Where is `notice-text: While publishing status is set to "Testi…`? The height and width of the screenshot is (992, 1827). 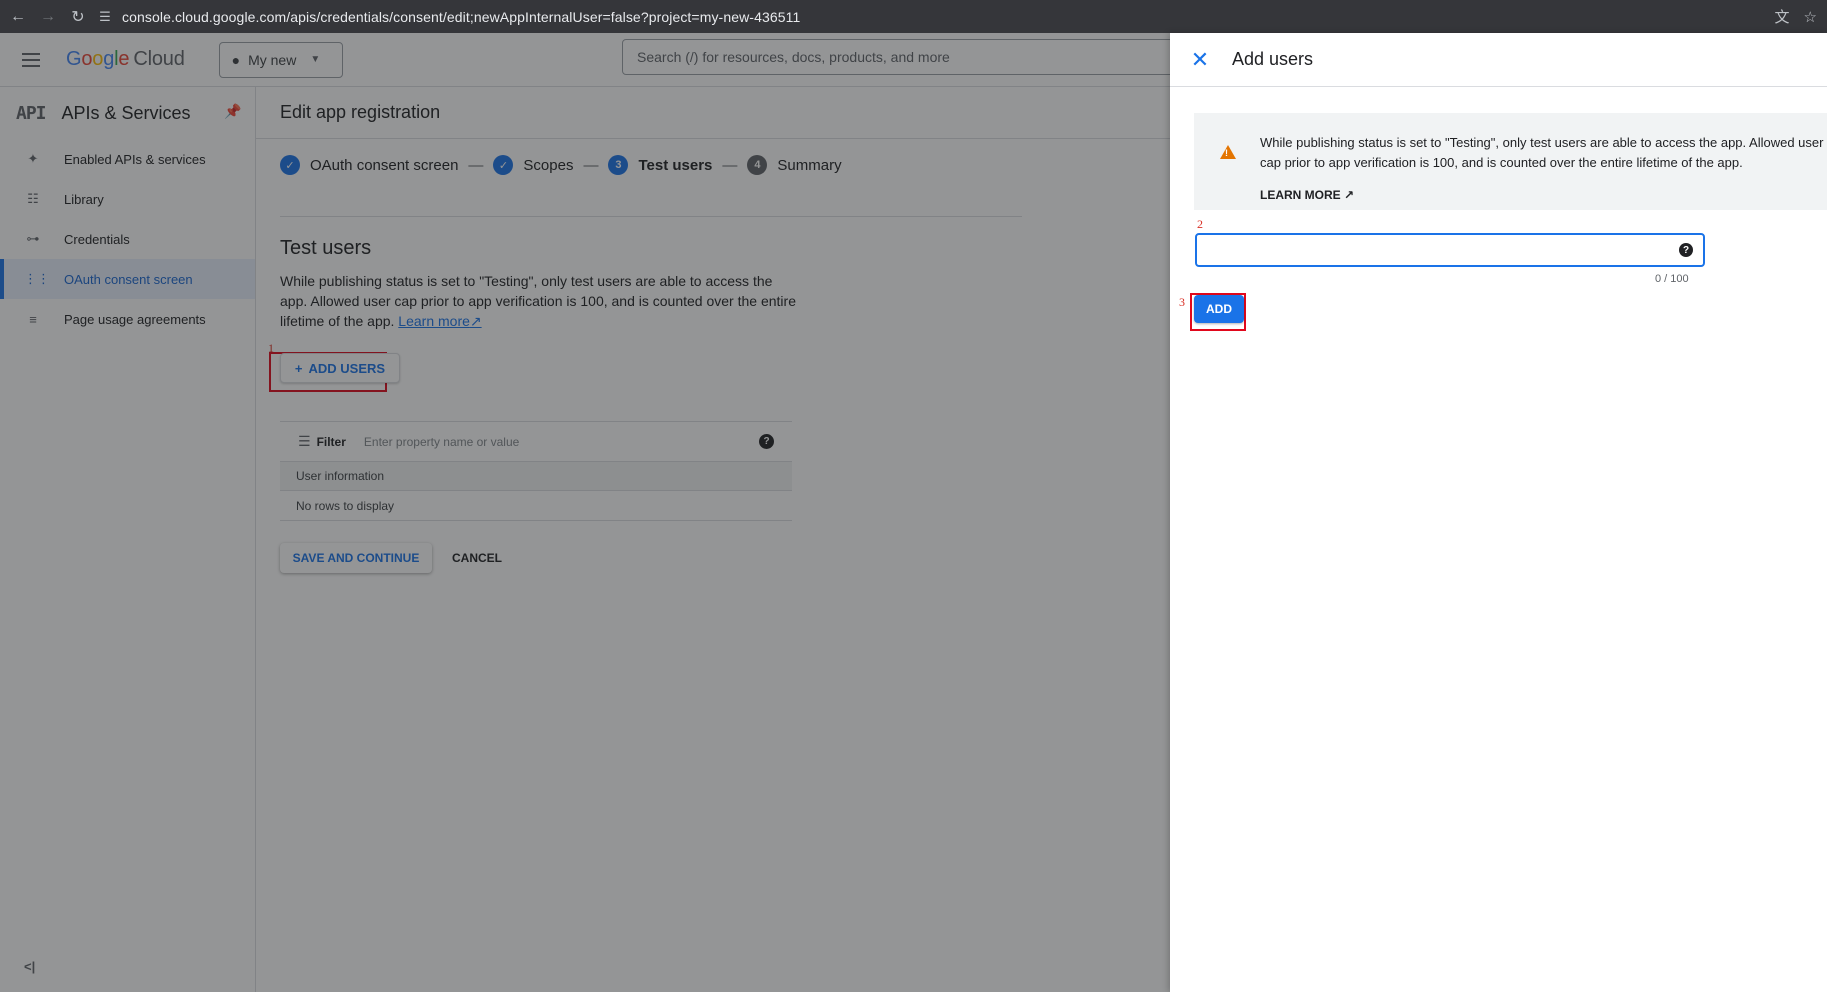
notice-text: While publishing status is set to "Testi… is located at coordinates (1542, 152).